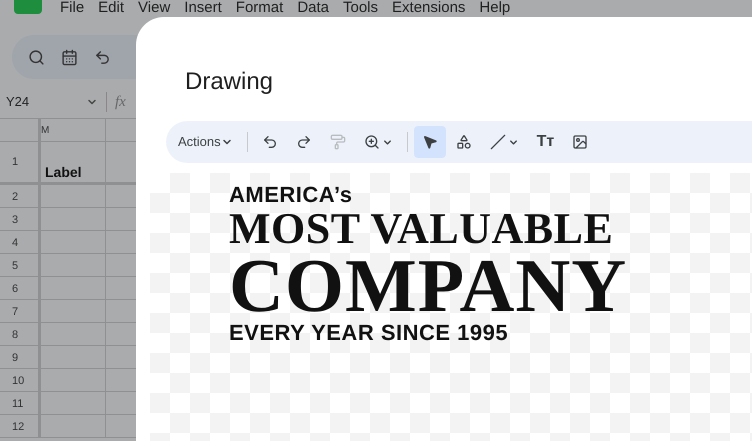 This screenshot has height=441, width=752. Describe the element at coordinates (20, 265) in the screenshot. I see `row-number: 5` at that location.